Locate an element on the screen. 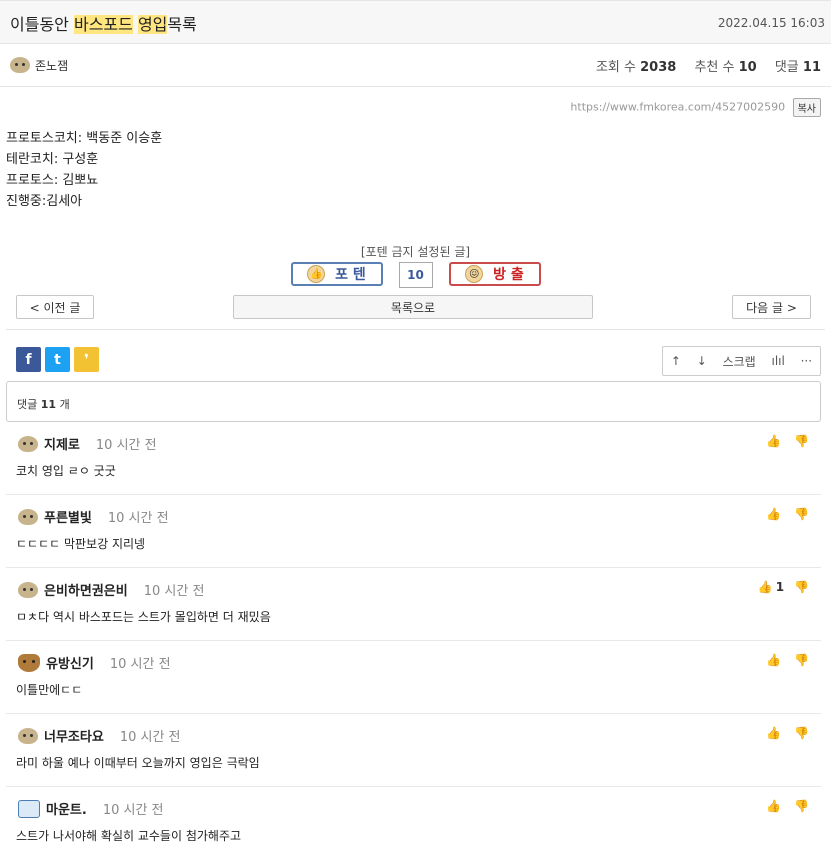 The image size is (831, 846). comment-like-icon: 👍 1 is located at coordinates (771, 587).